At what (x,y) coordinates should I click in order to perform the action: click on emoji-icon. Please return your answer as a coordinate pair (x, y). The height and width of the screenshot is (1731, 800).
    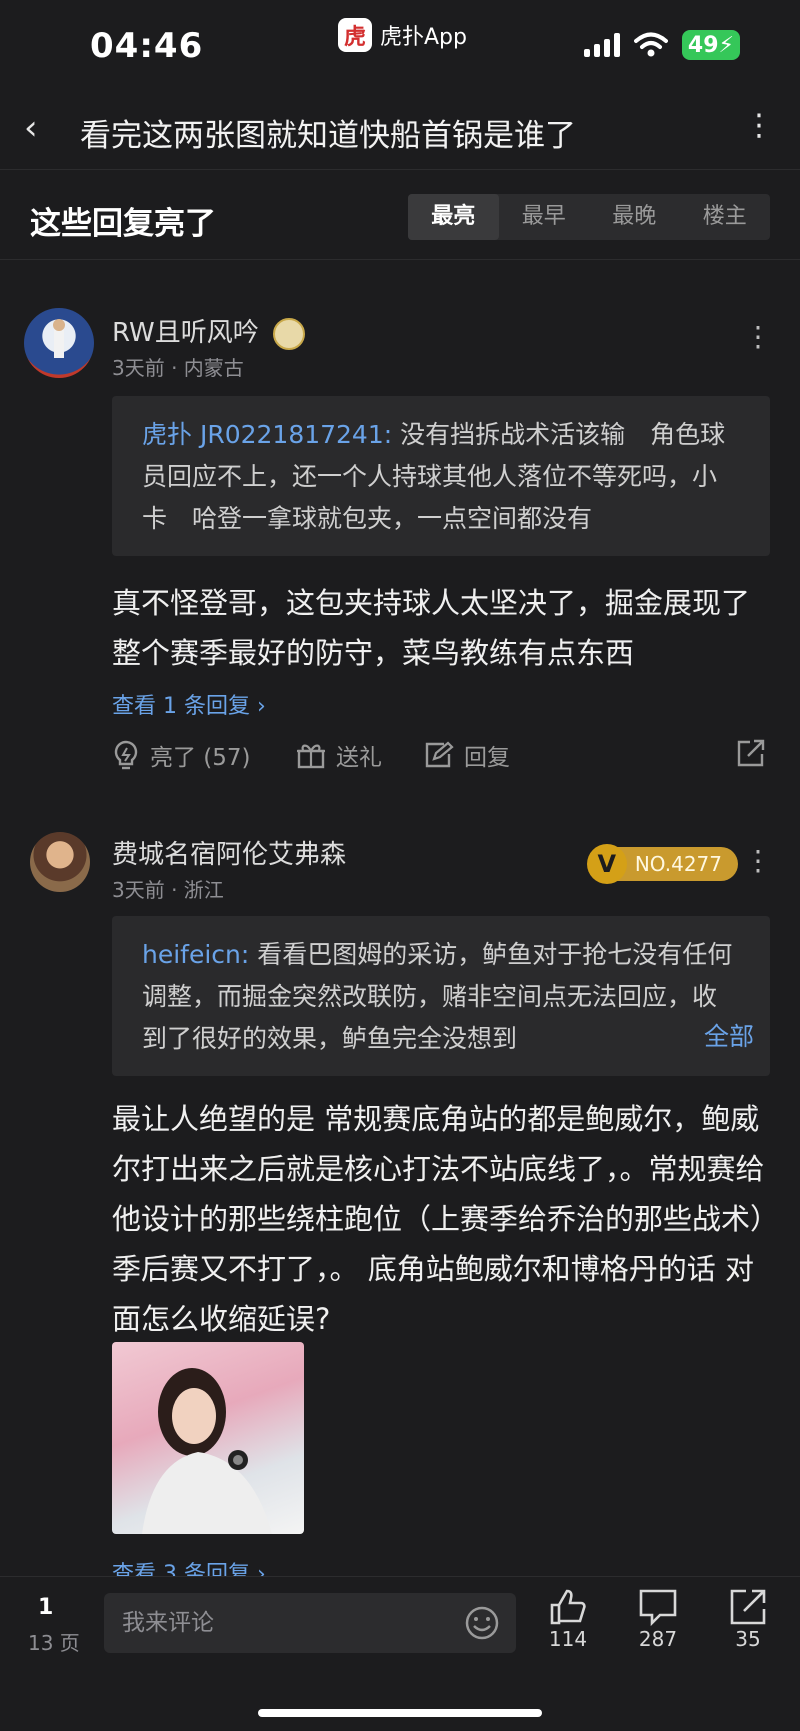
    Looking at the image, I should click on (482, 1623).